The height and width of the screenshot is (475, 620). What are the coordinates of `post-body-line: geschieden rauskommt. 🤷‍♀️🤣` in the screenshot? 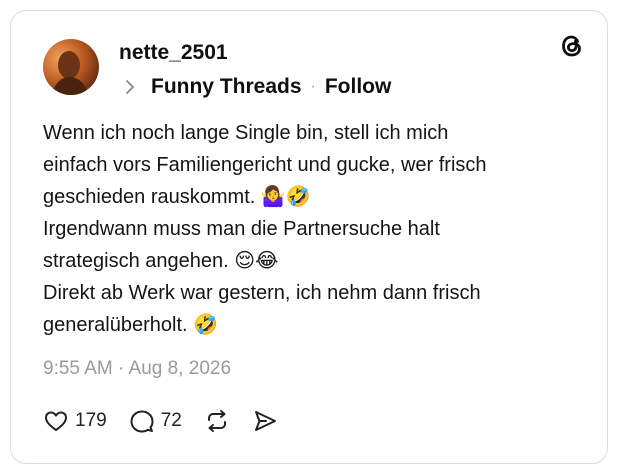 It's located at (177, 197).